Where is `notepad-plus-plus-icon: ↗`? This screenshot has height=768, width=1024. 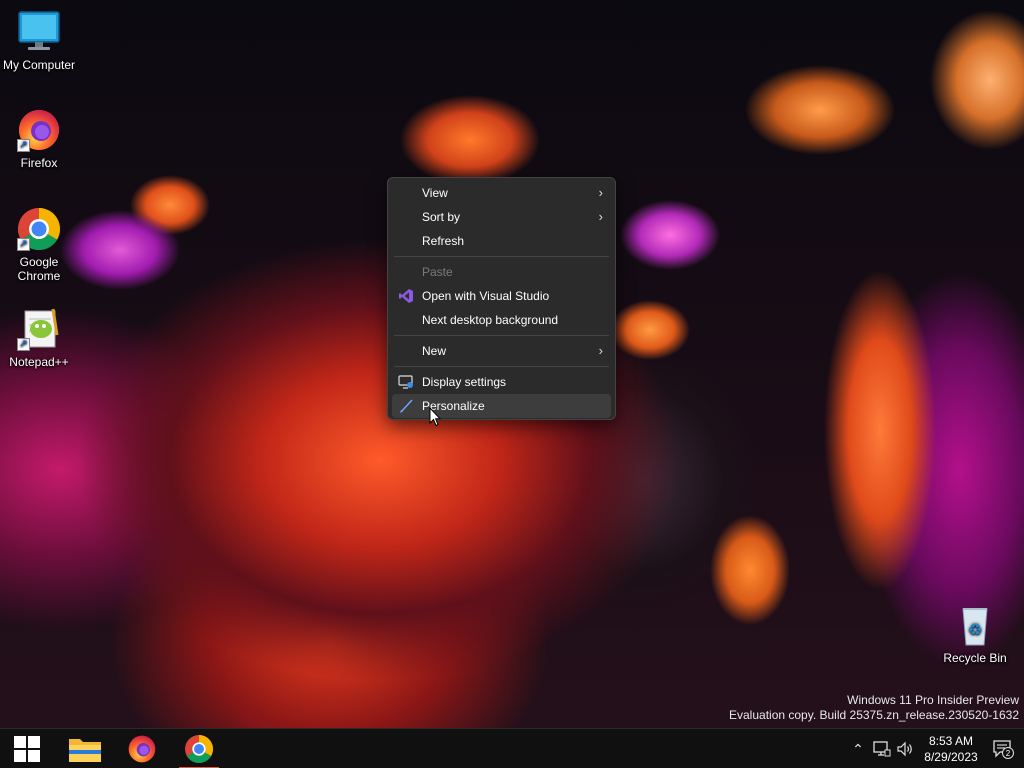
notepad-plus-plus-icon: ↗ is located at coordinates (39, 329).